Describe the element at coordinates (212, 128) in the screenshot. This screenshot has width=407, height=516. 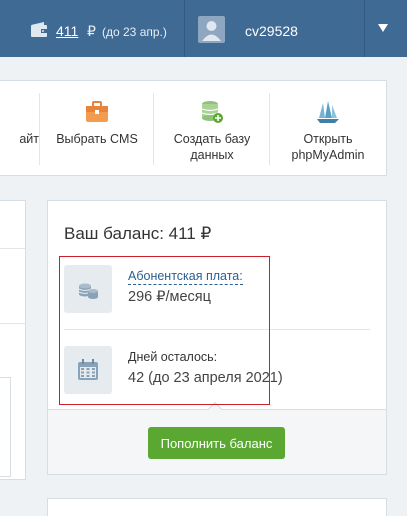
I see `quick-action-create-database: Создать базу данных` at that location.